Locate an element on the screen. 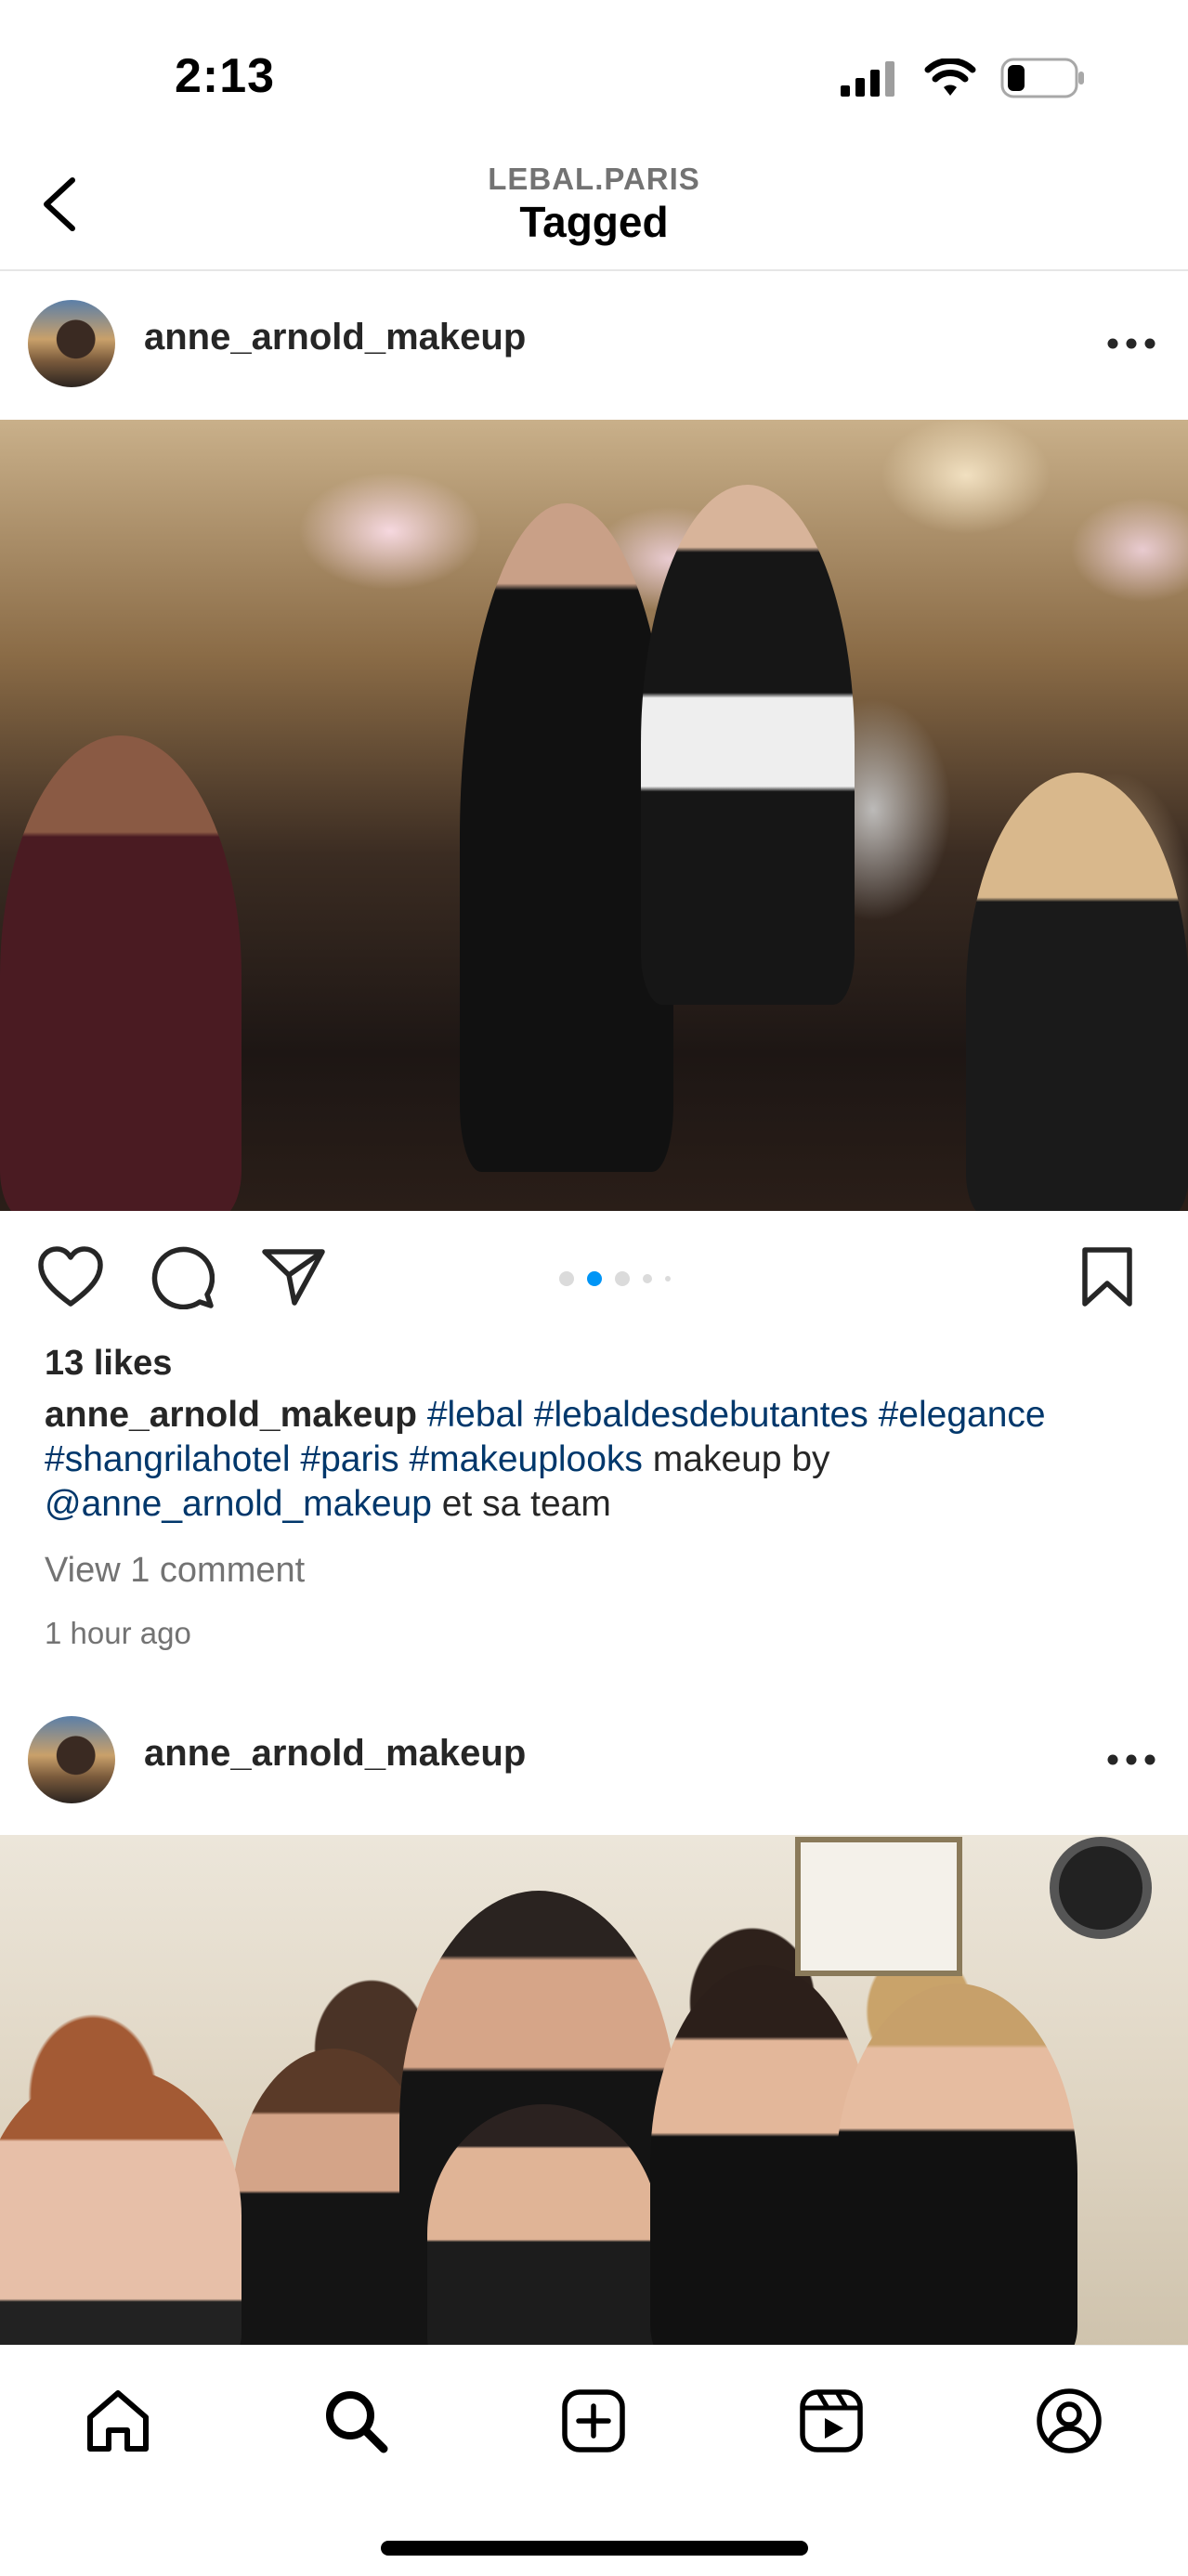 The height and width of the screenshot is (2576, 1188). image-figure-man is located at coordinates (748, 745).